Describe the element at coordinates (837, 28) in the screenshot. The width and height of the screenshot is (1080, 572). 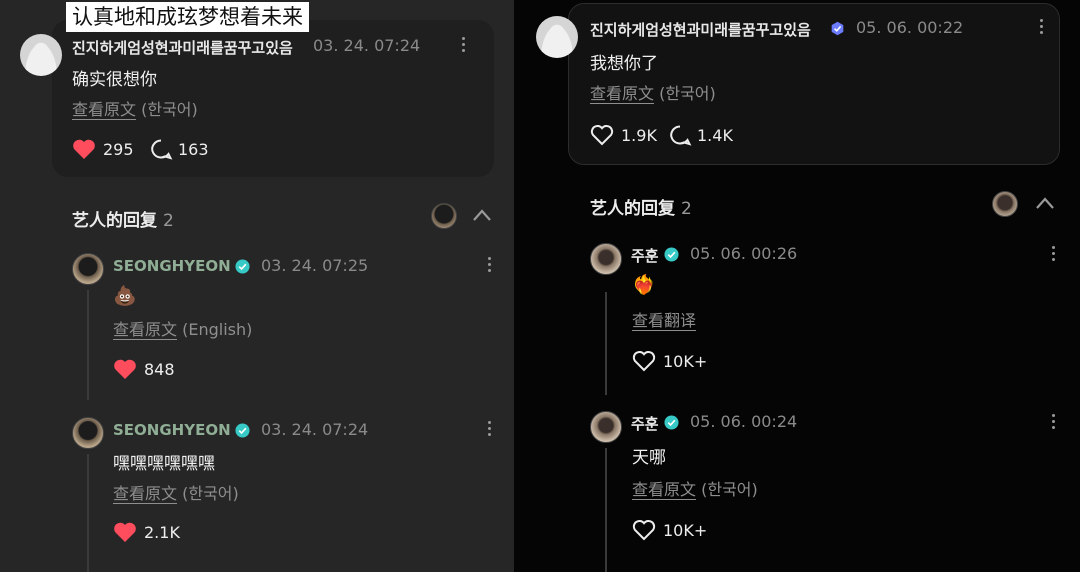
I see `membership-badge-icon` at that location.